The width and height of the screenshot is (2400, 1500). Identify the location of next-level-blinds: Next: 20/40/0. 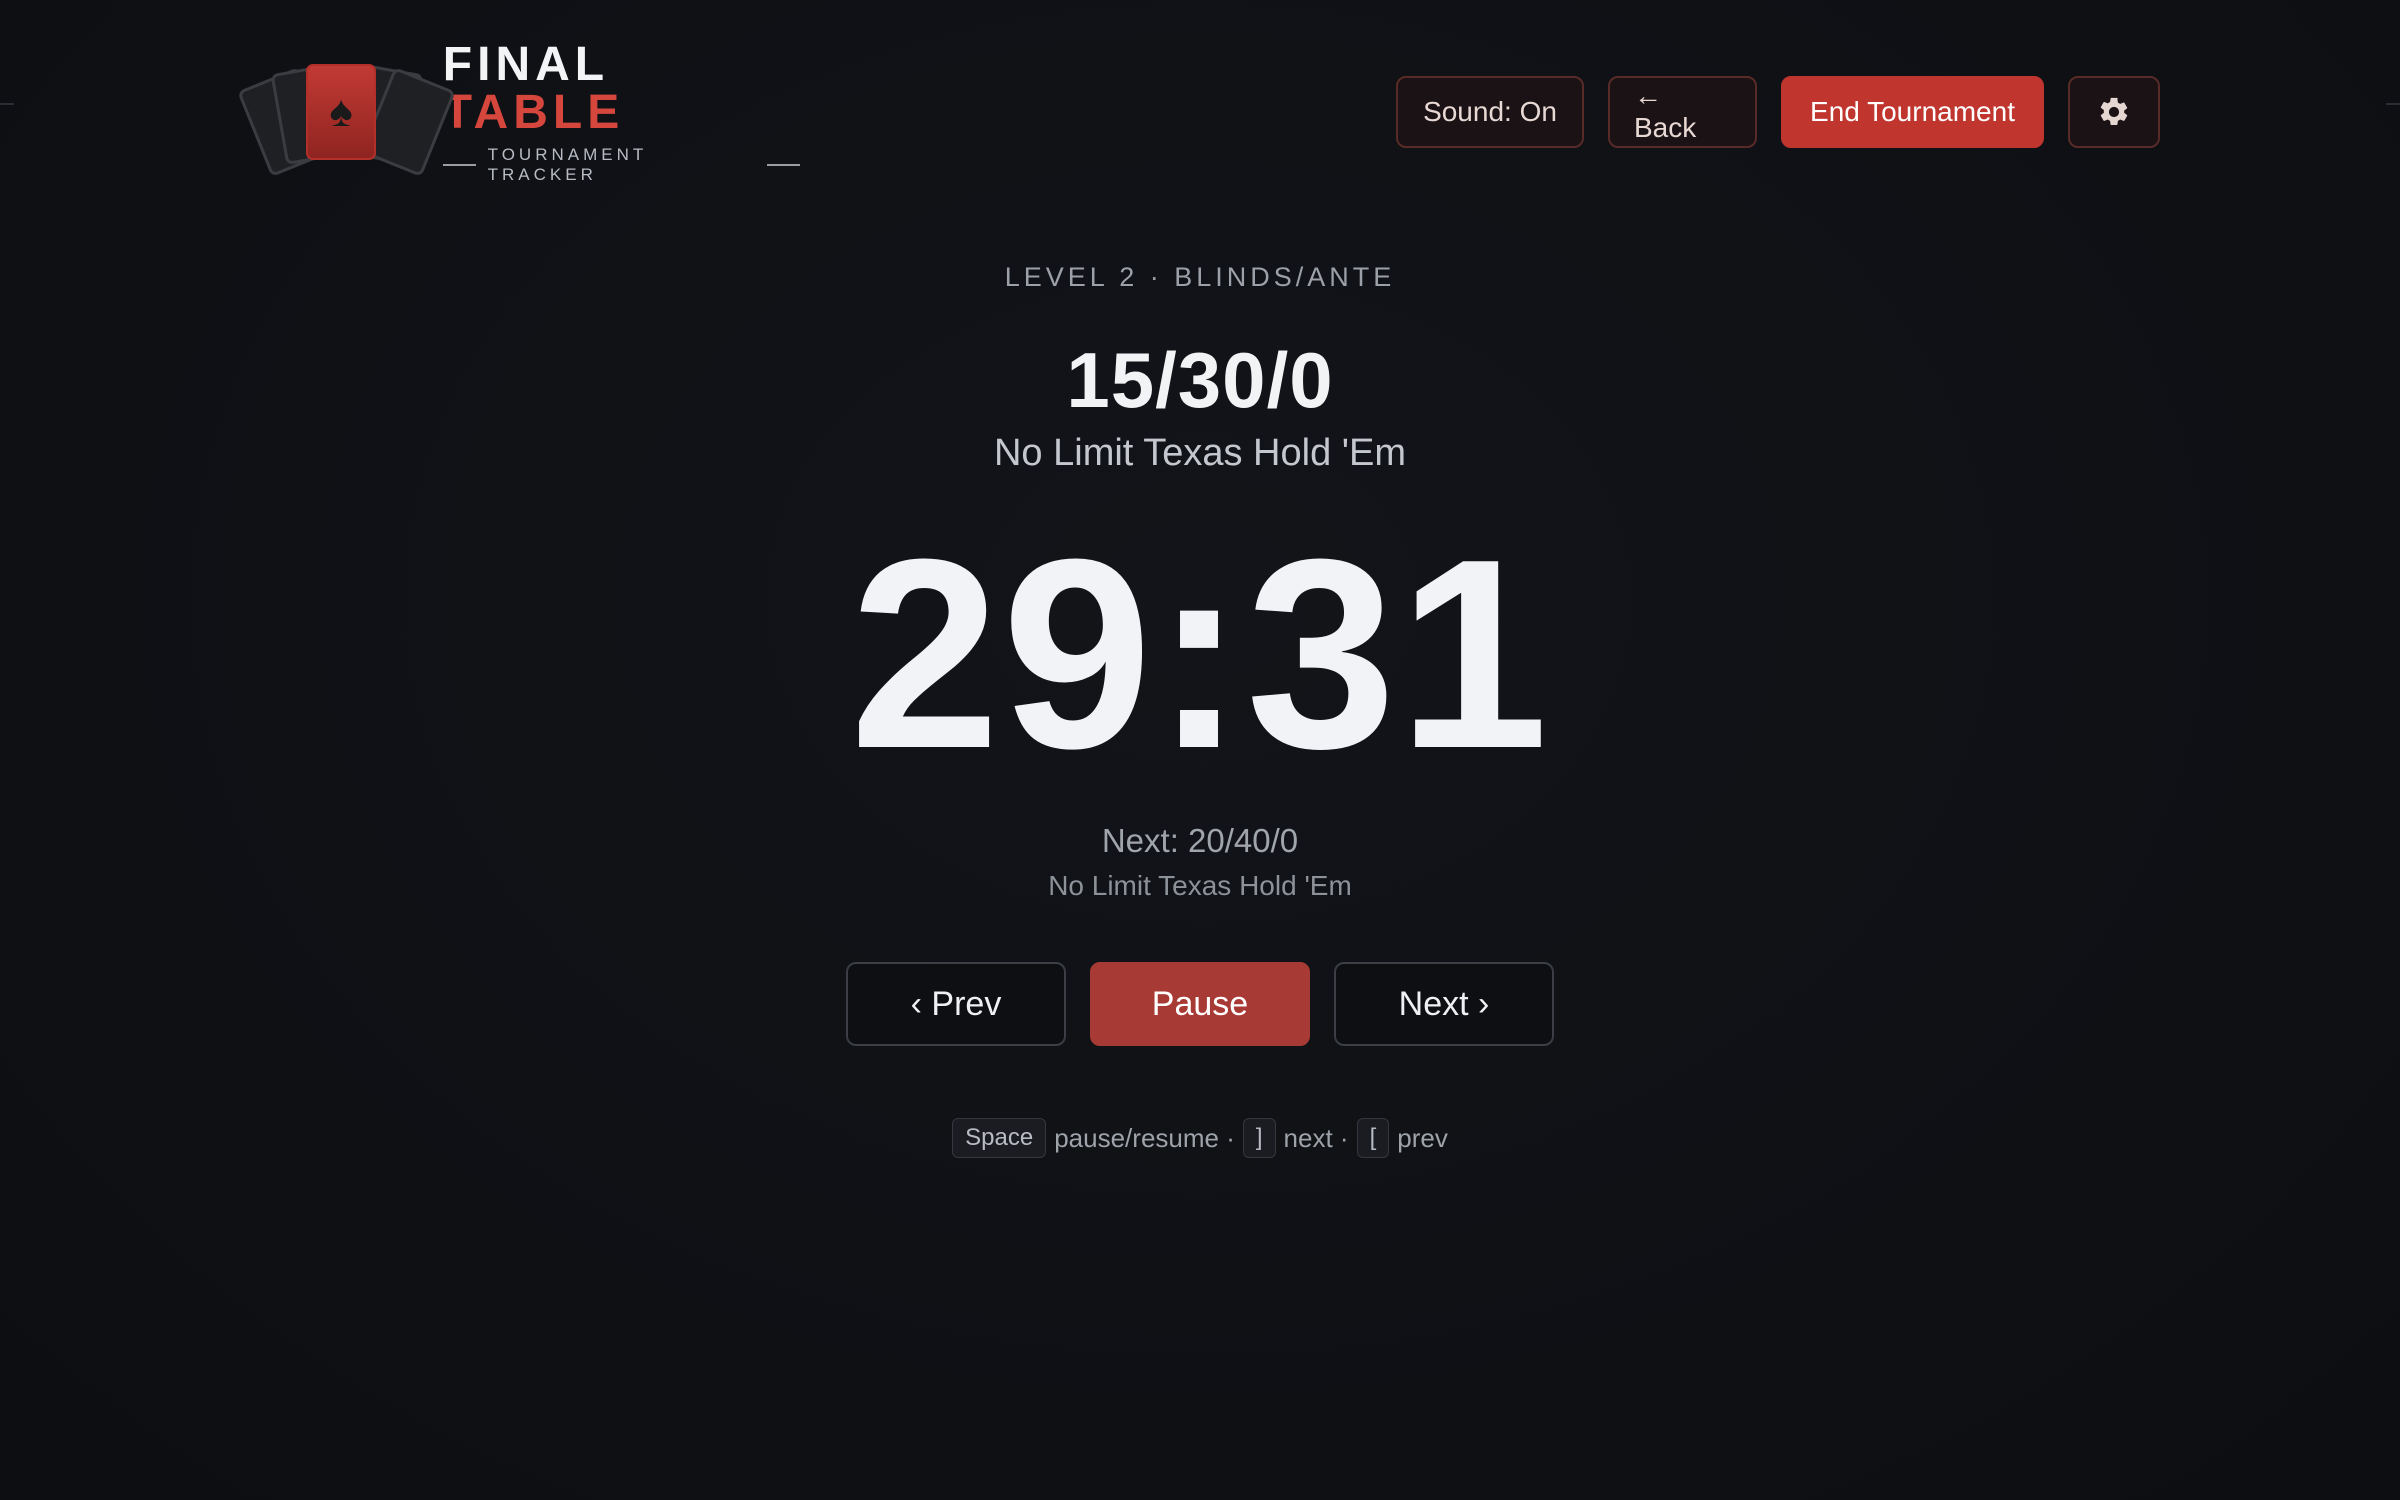
(1200, 840).